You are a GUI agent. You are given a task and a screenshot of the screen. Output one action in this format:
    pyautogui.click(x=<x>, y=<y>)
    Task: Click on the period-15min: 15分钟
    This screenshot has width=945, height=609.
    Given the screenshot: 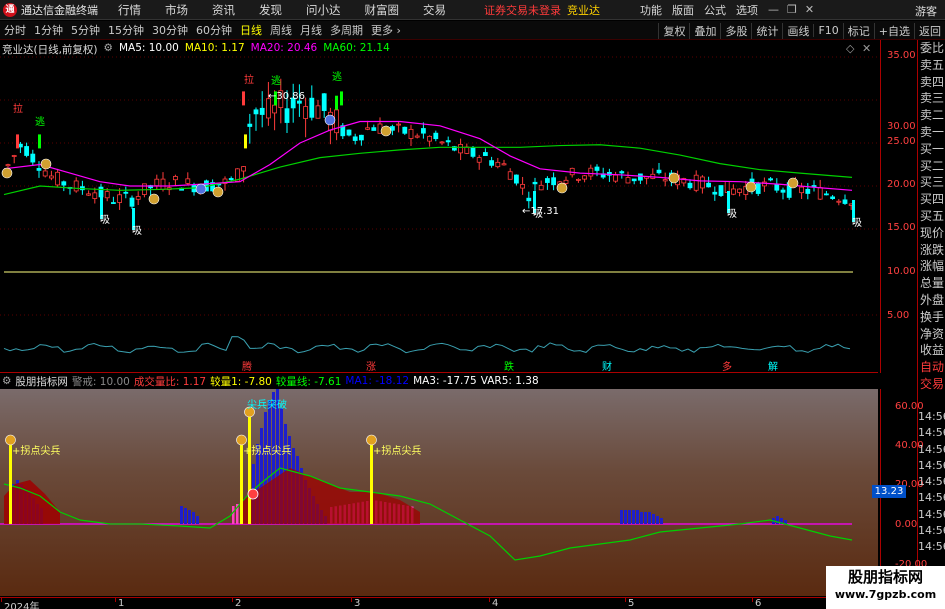 What is the action you would take?
    pyautogui.click(x=126, y=30)
    